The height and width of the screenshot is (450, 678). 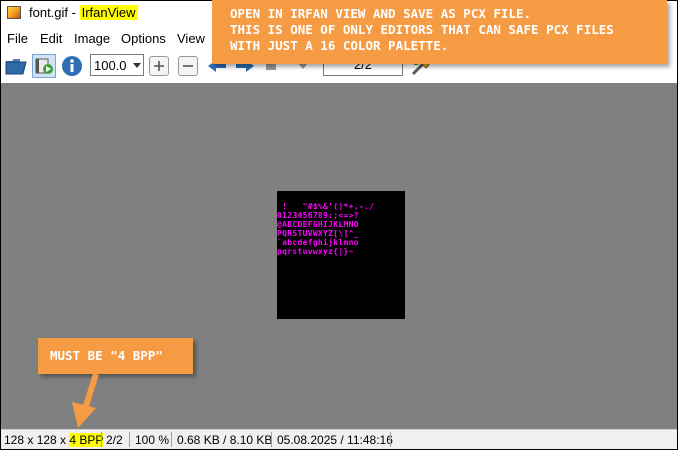 I want to click on annotation-arrow-icon, so click(x=85, y=400).